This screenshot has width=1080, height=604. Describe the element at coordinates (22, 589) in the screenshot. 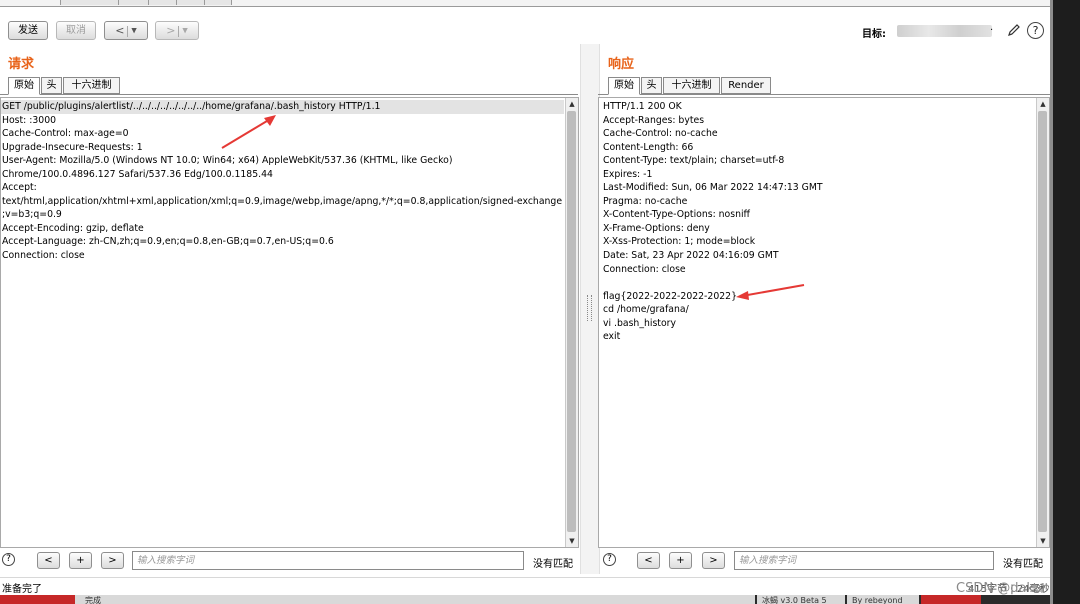

I see `status-text: 准备完了` at that location.